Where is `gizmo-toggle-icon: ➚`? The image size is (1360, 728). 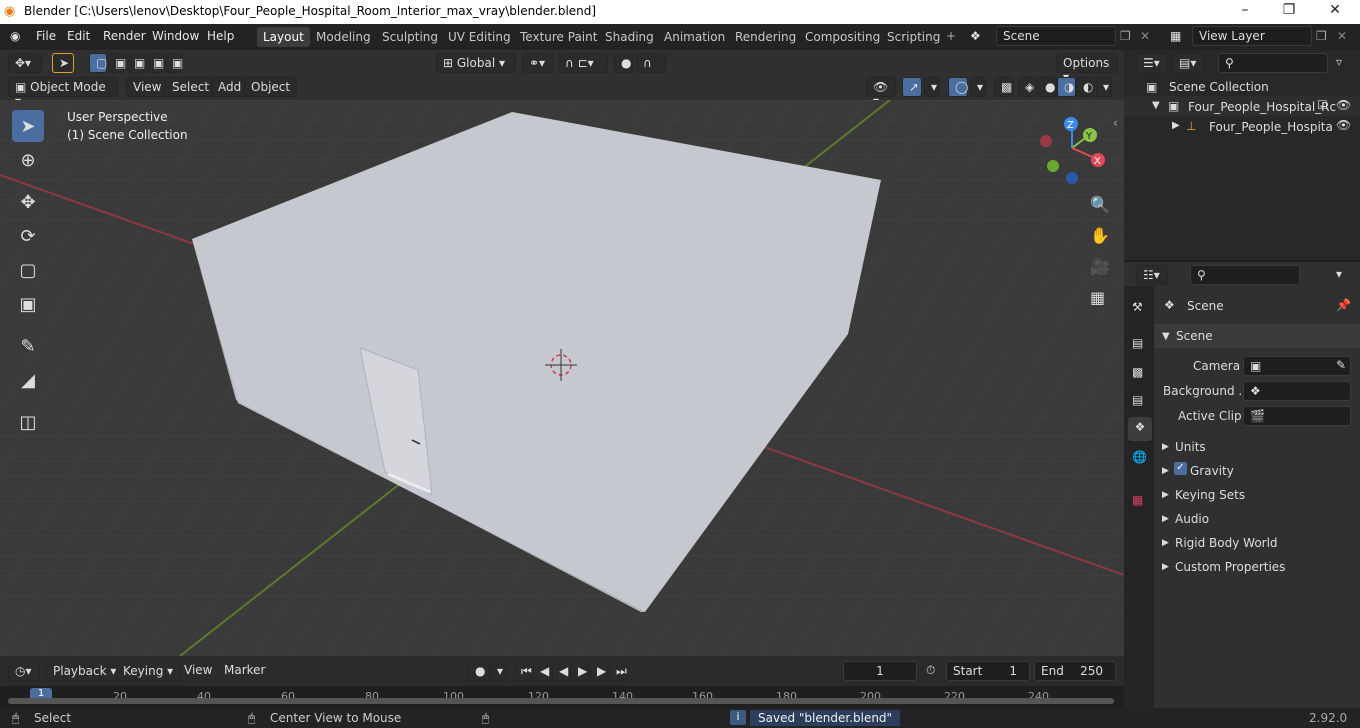
gizmo-toggle-icon: ➚ is located at coordinates (912, 87).